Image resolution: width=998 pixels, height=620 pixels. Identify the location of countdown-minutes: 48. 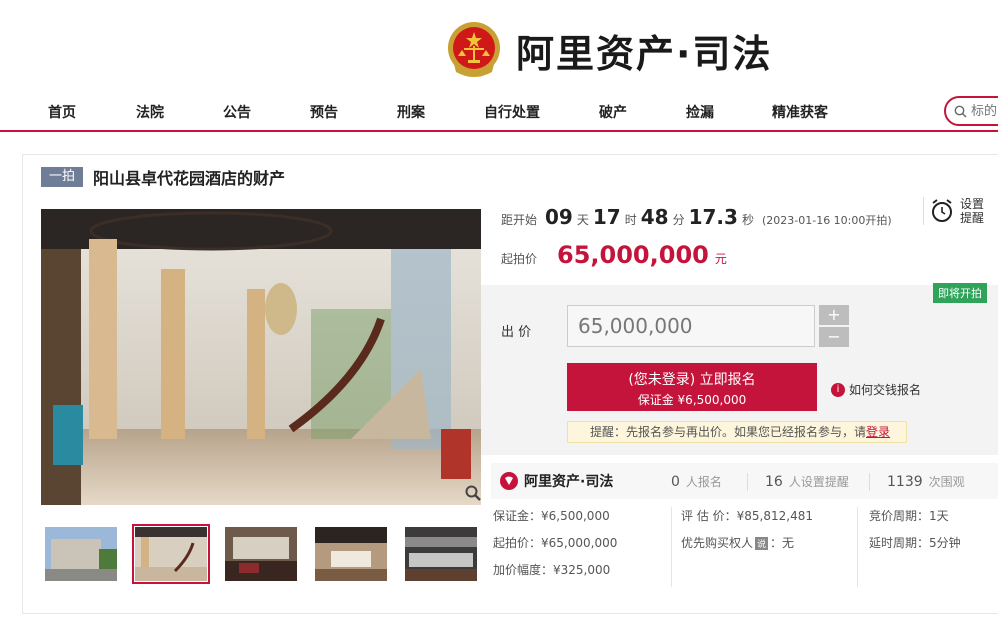
(654, 217).